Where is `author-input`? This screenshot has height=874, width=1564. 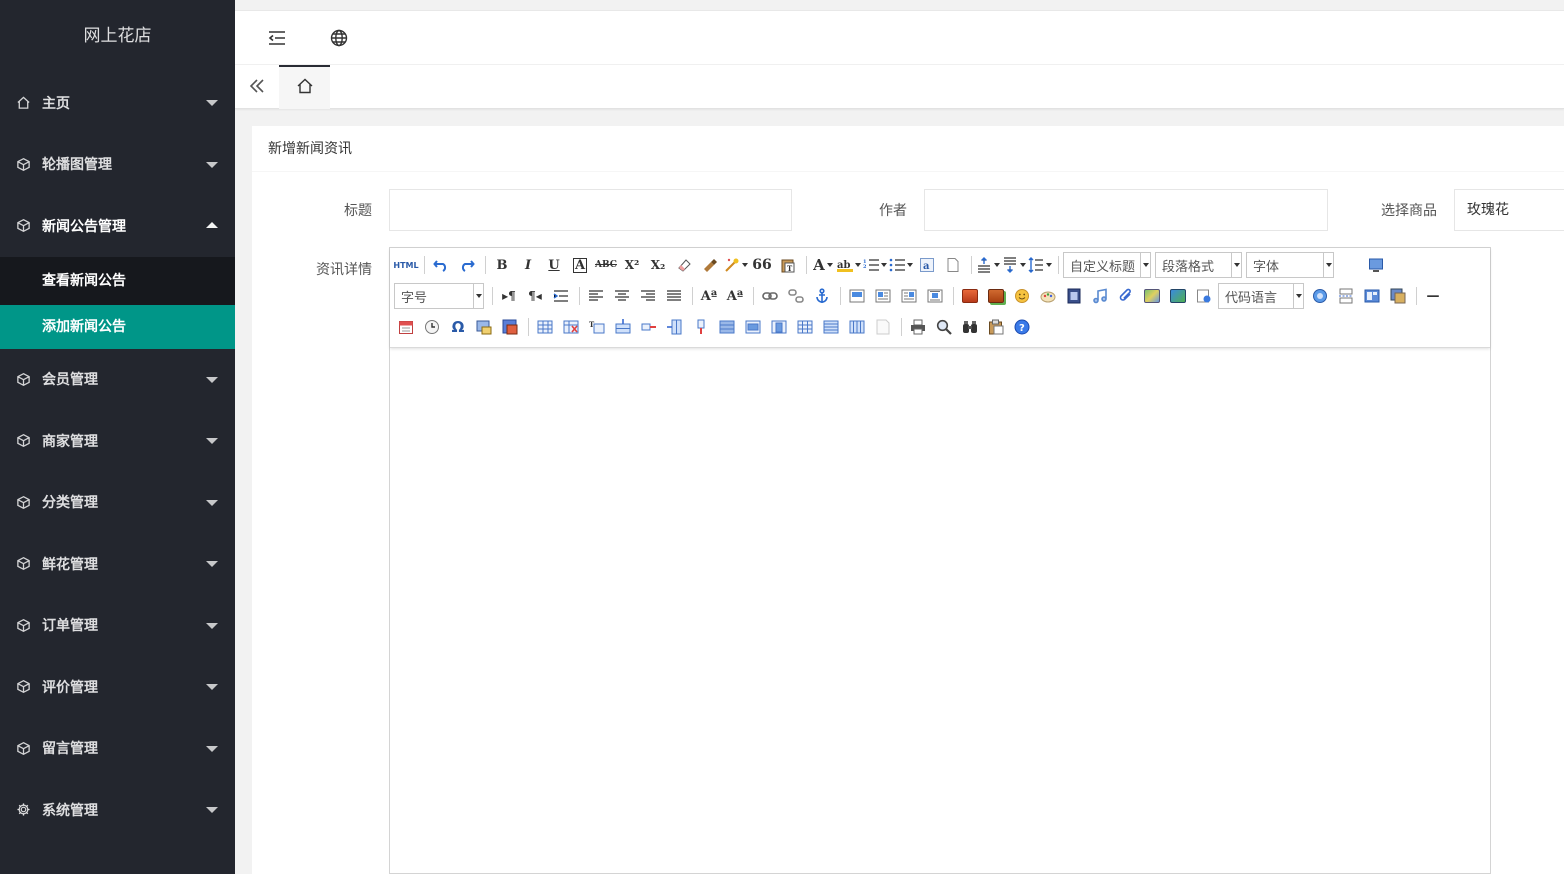 author-input is located at coordinates (1126, 210).